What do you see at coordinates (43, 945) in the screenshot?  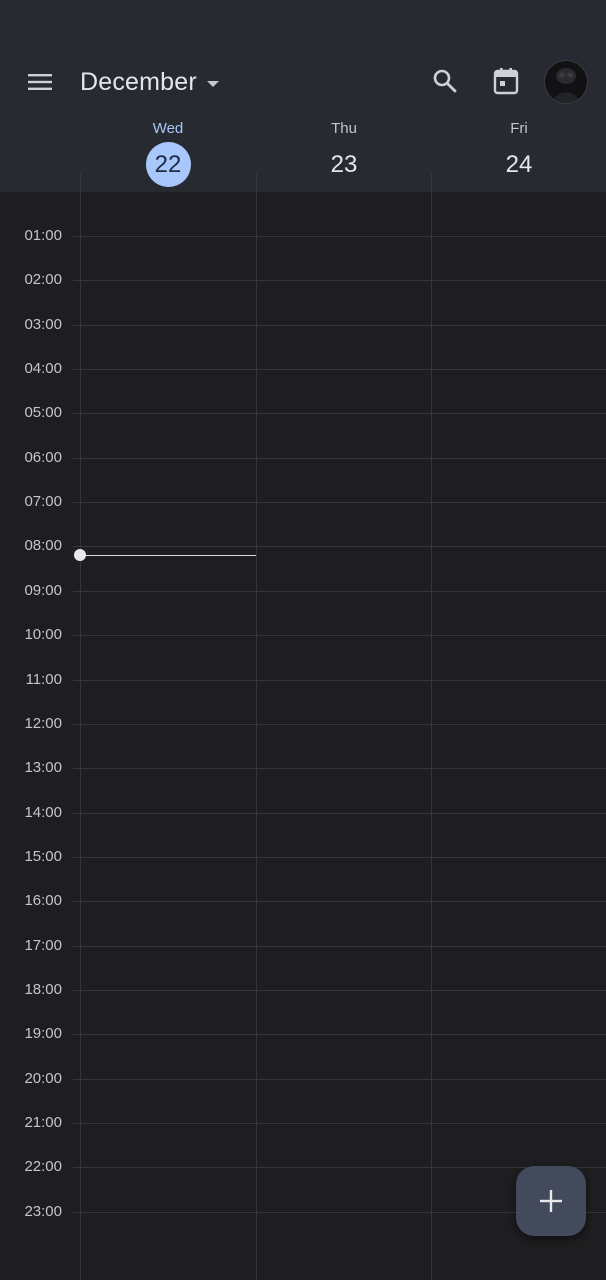 I see `hour-label: 17:00` at bounding box center [43, 945].